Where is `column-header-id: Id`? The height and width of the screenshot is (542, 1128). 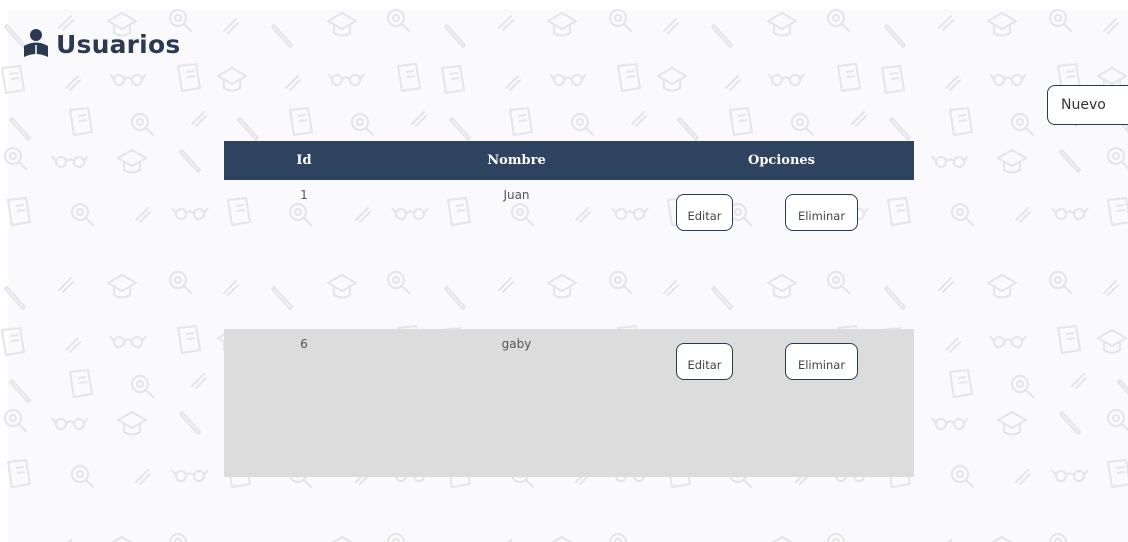
column-header-id: Id is located at coordinates (304, 160).